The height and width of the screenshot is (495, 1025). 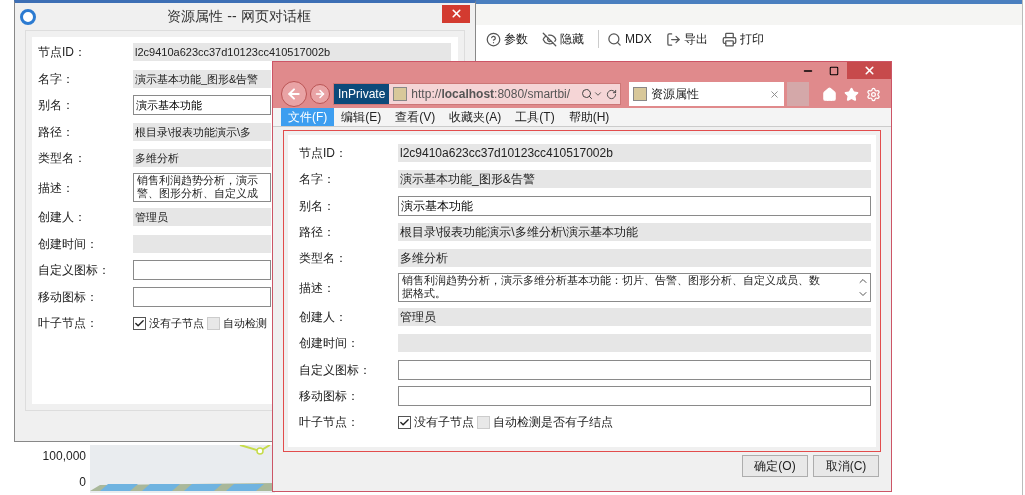 I want to click on menu-item: 查看(V), so click(x=415, y=117).